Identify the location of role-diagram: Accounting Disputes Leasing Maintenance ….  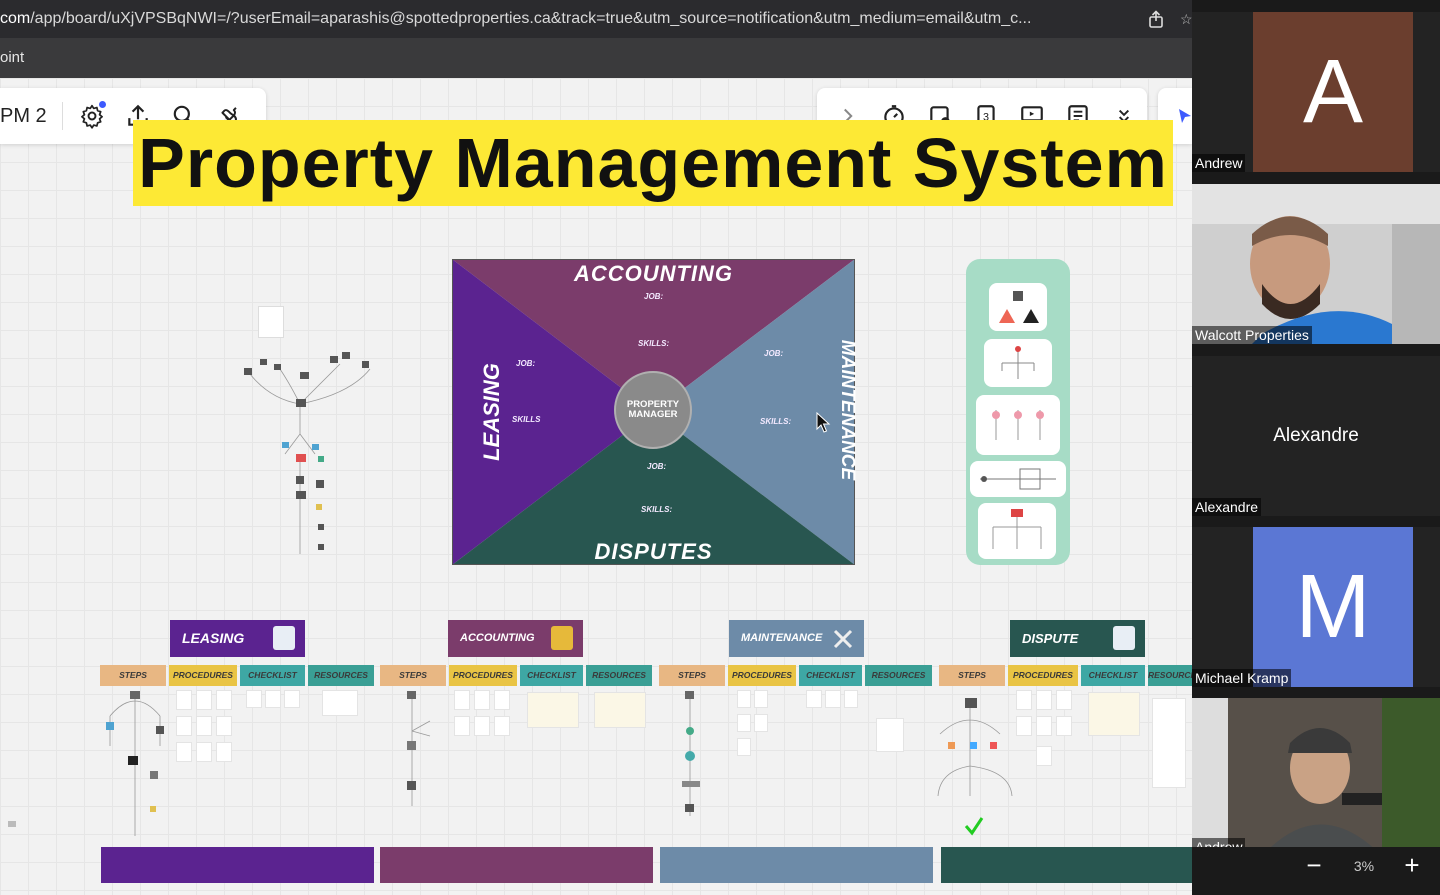
(655, 412).